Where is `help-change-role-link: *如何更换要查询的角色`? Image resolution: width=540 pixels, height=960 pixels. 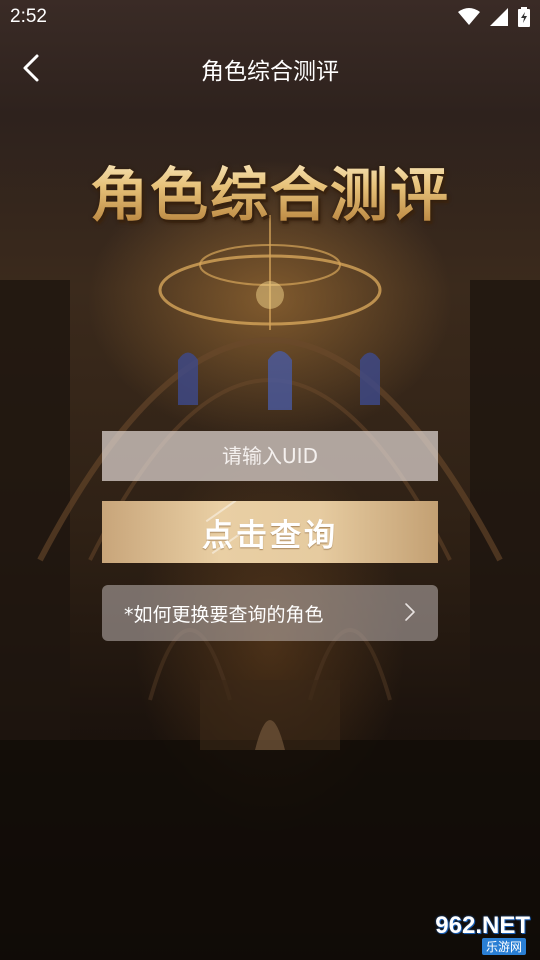 help-change-role-link: *如何更换要查询的角色 is located at coordinates (270, 613).